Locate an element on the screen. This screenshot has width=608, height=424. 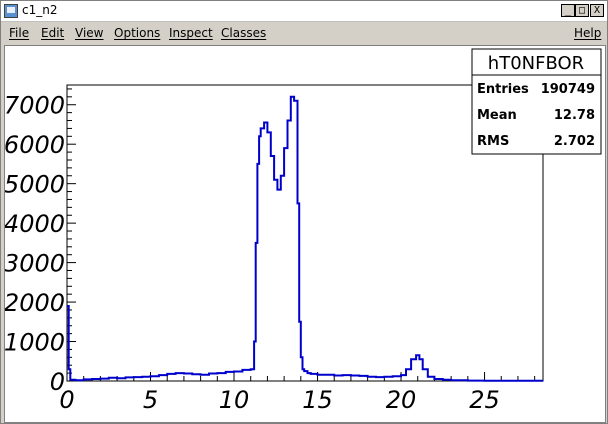
stats-entries-label: Entries is located at coordinates (503, 89).